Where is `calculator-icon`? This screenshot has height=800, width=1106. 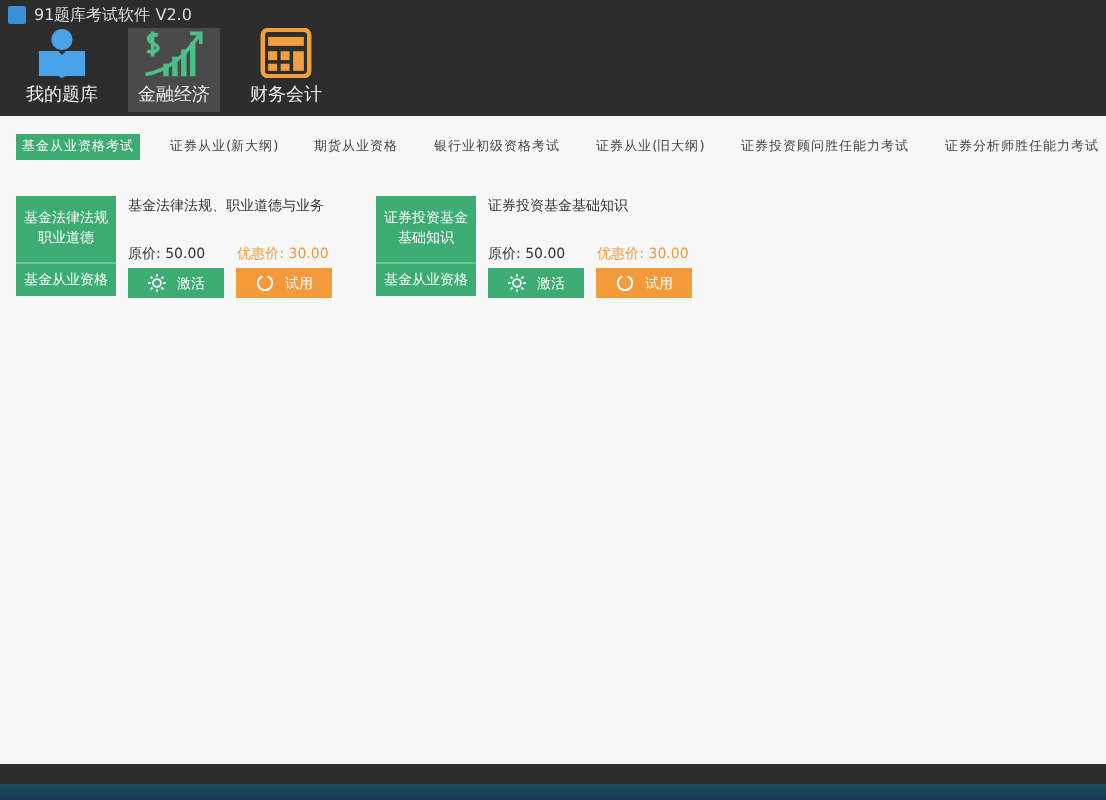 calculator-icon is located at coordinates (286, 53).